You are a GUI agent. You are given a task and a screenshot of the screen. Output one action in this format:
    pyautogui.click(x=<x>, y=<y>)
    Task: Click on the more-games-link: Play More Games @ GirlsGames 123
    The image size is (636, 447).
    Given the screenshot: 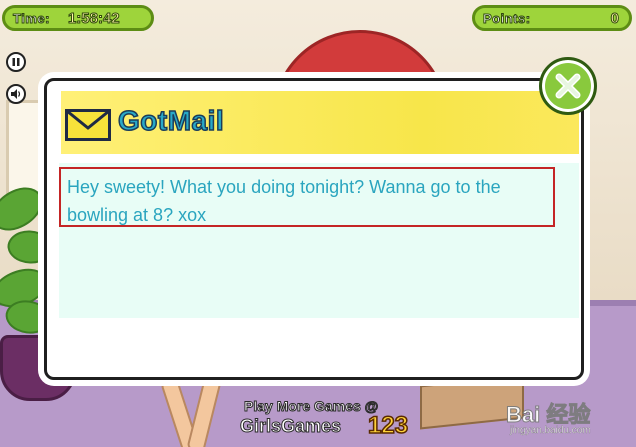 What is the action you would take?
    pyautogui.click(x=341, y=422)
    